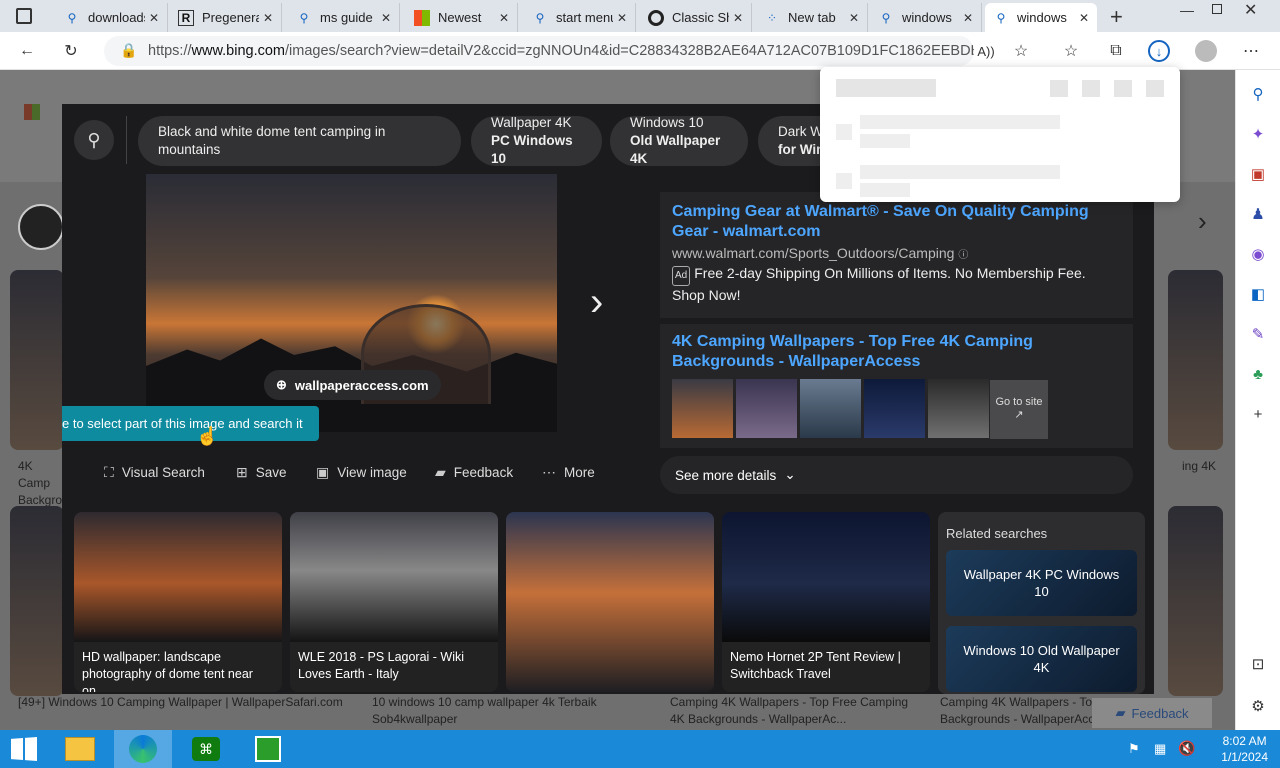  I want to click on info-icon: ⓘ, so click(963, 255).